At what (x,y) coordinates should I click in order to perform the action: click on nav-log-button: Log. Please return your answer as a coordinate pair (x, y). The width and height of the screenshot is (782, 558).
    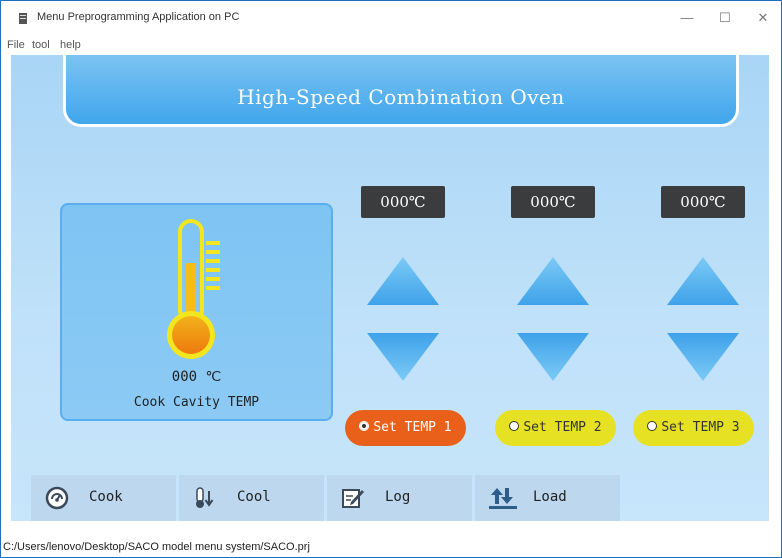
    Looking at the image, I should click on (399, 498).